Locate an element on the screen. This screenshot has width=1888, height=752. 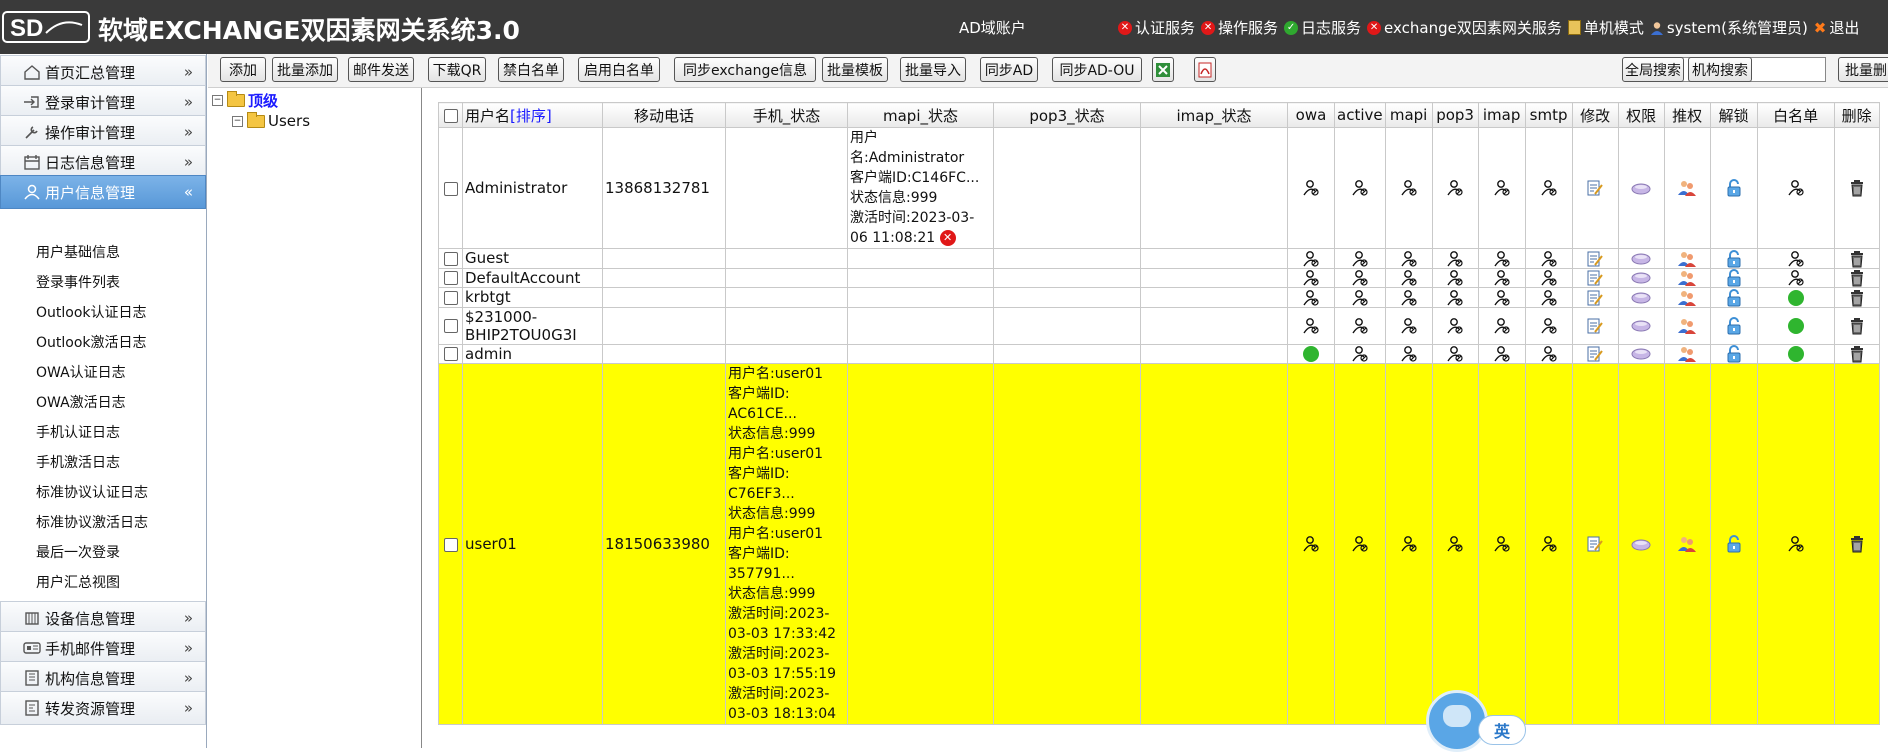
submenu-owa-auth-log: OWA认证日志 is located at coordinates (81, 372).